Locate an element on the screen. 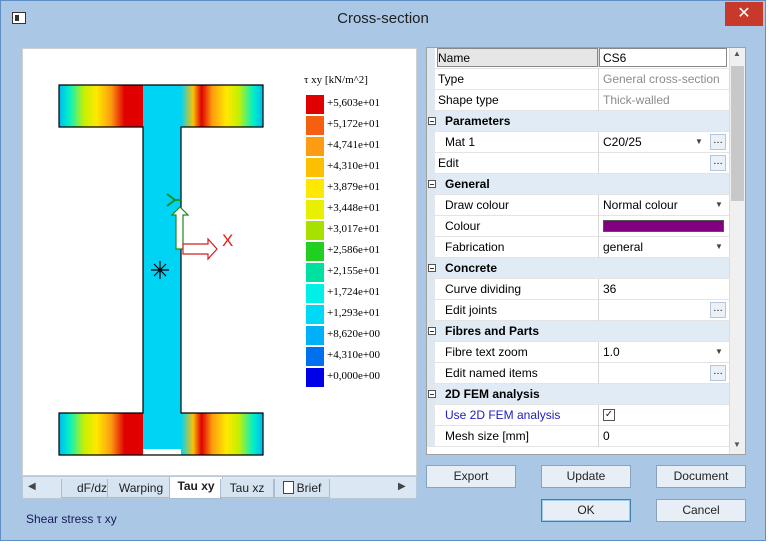 This screenshot has width=770, height=545. property-value: Normal colour is located at coordinates (640, 205).